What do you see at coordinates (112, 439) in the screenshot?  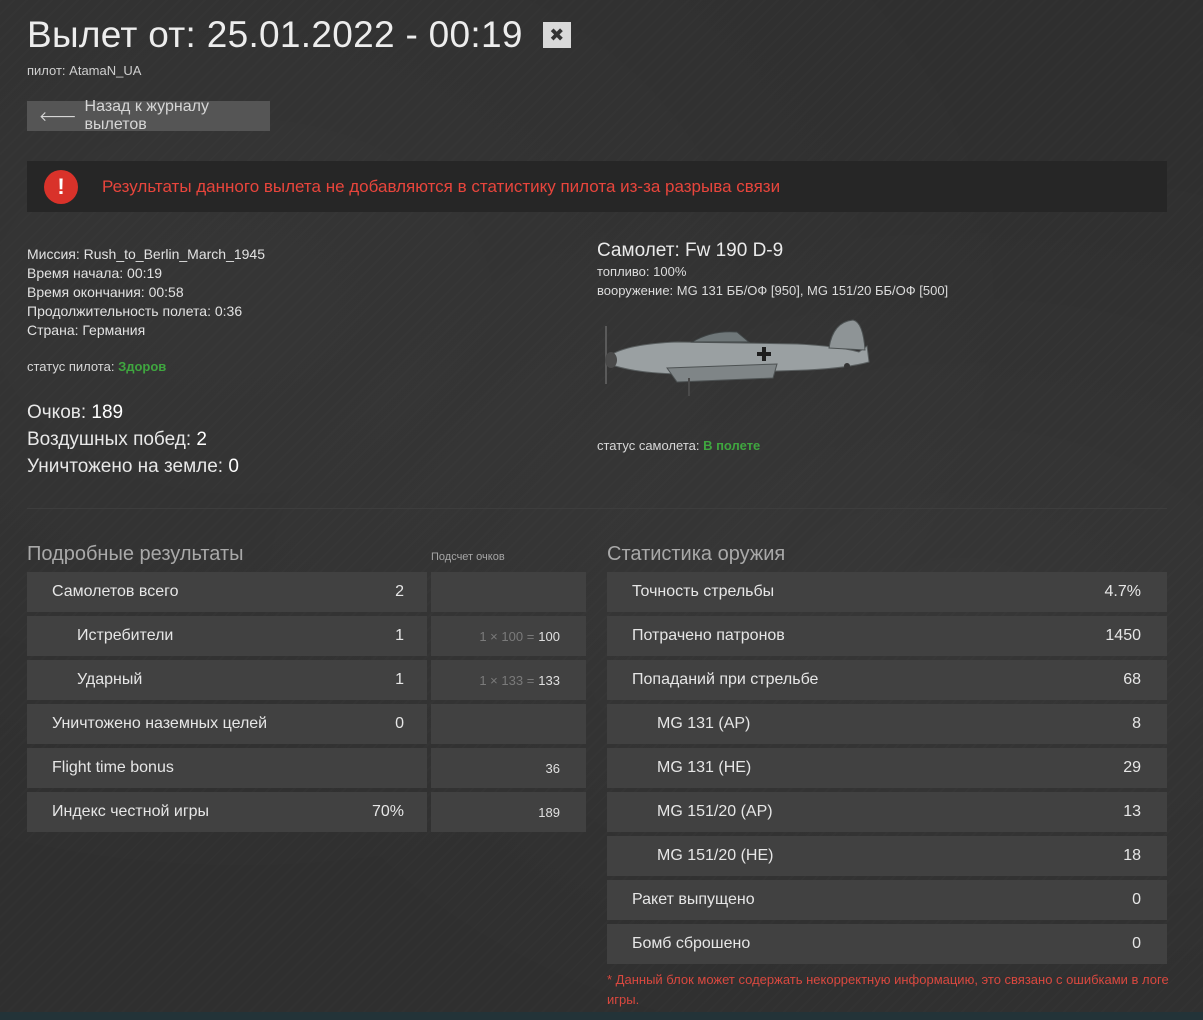 I see `air-kills-label: Воздушных побед:` at bounding box center [112, 439].